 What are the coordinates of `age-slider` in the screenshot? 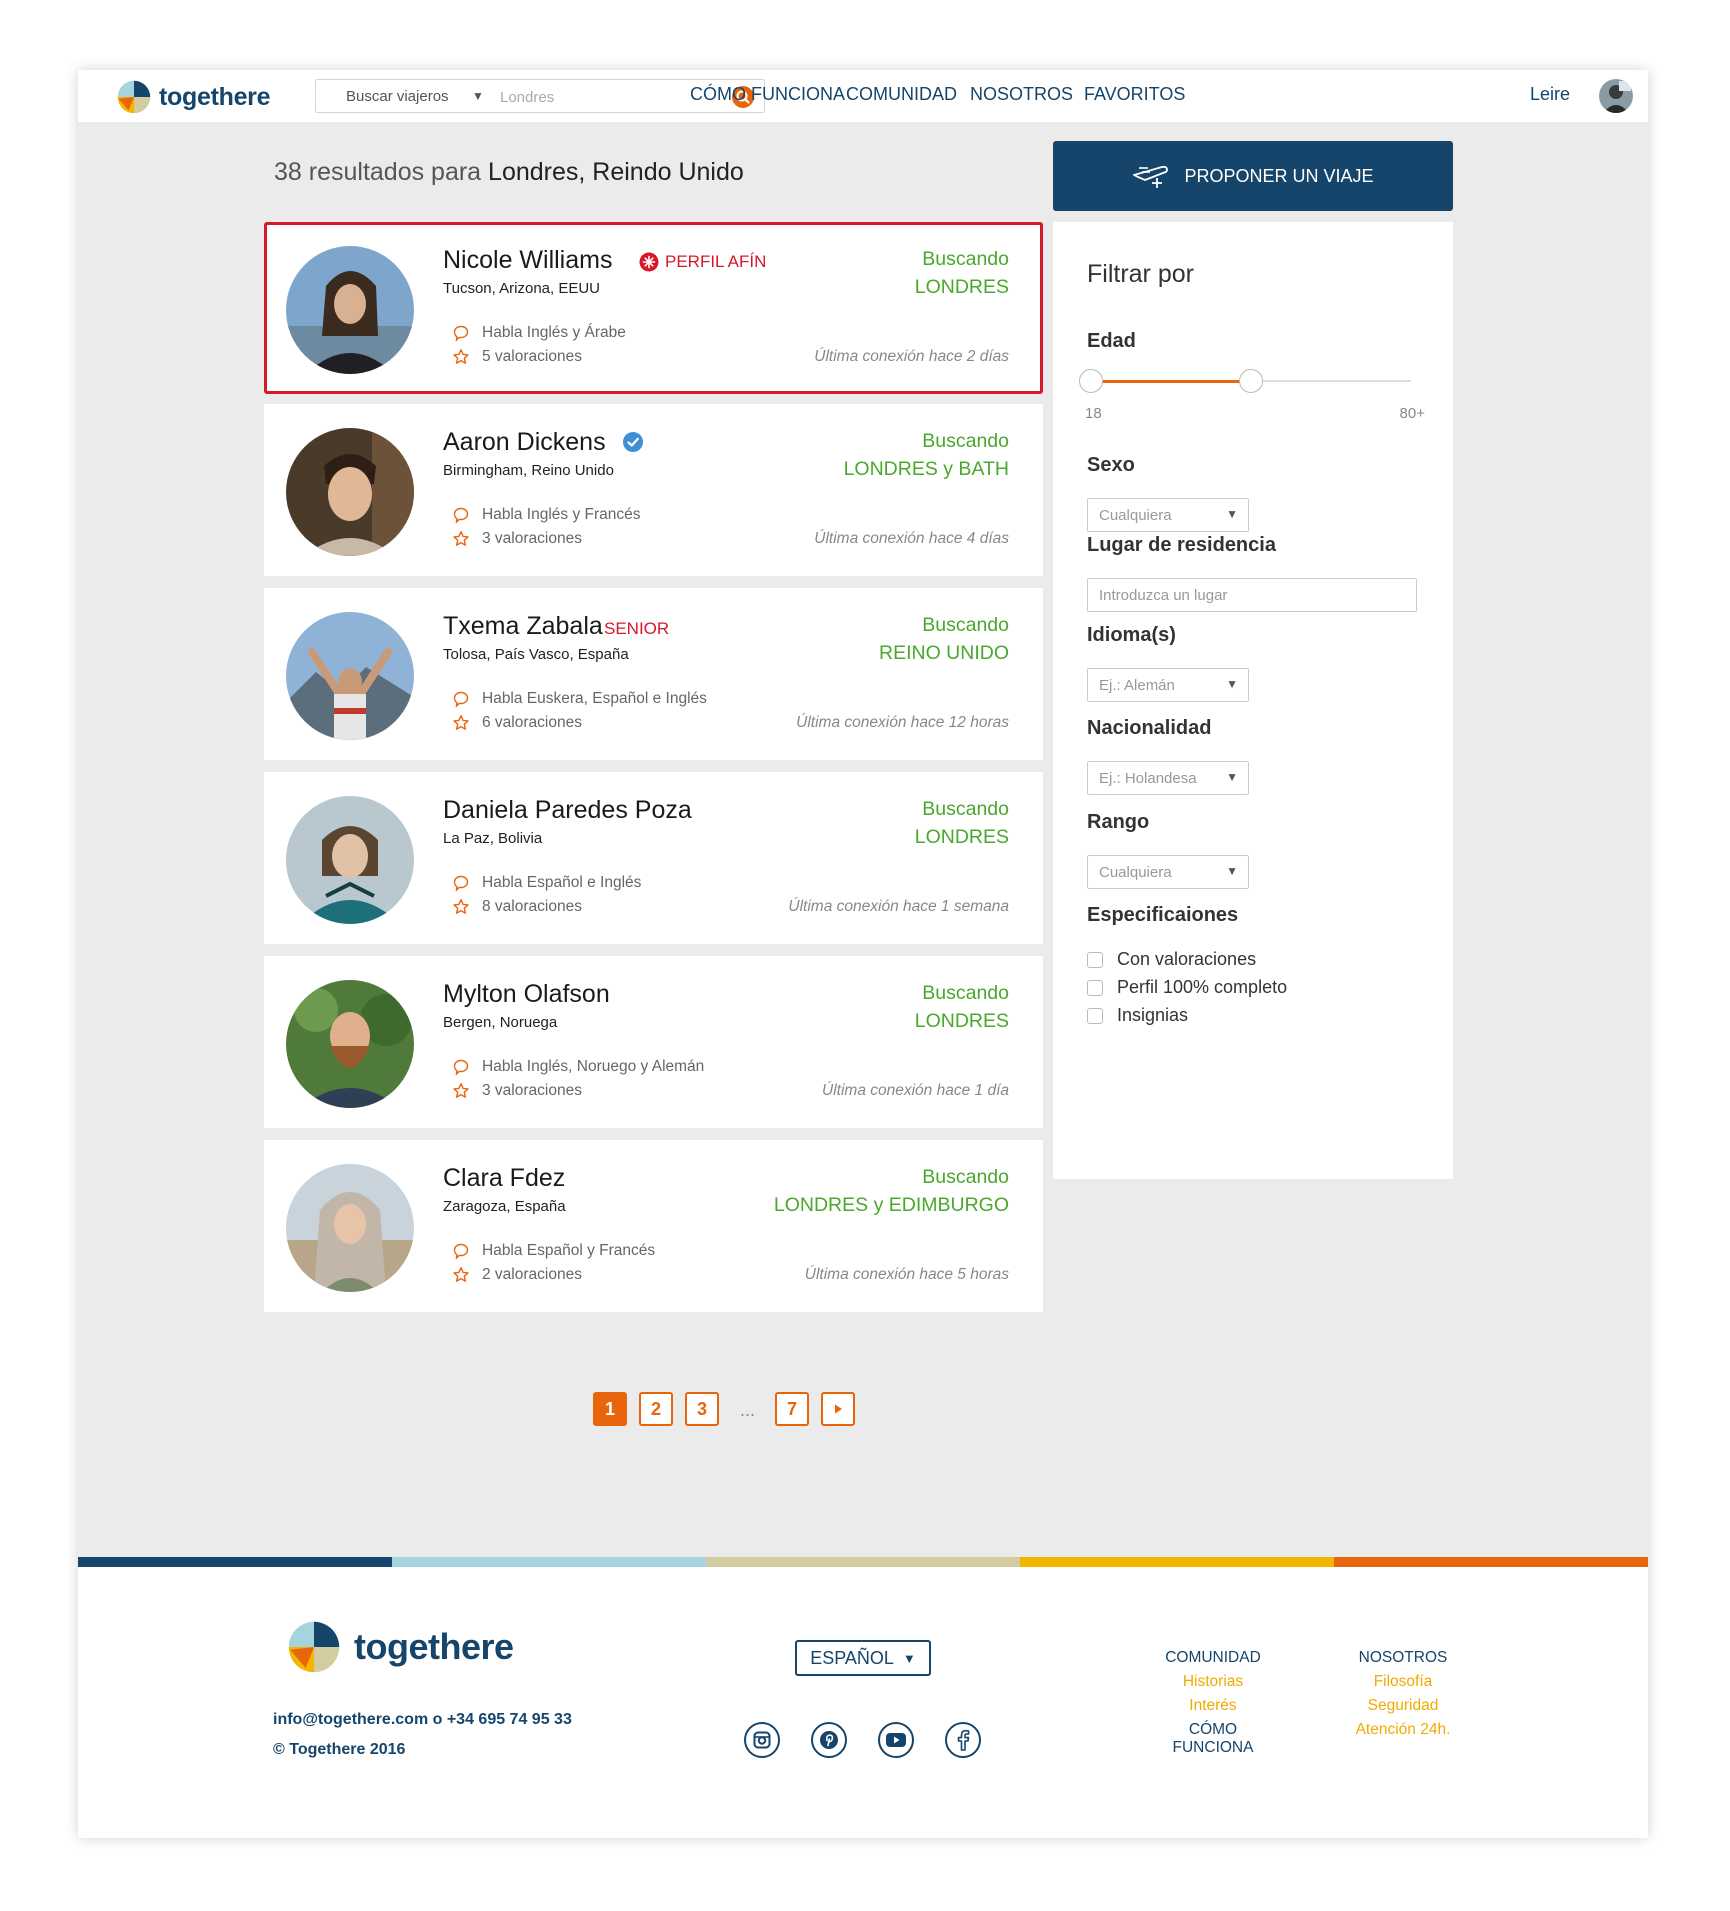 It's located at (1245, 381).